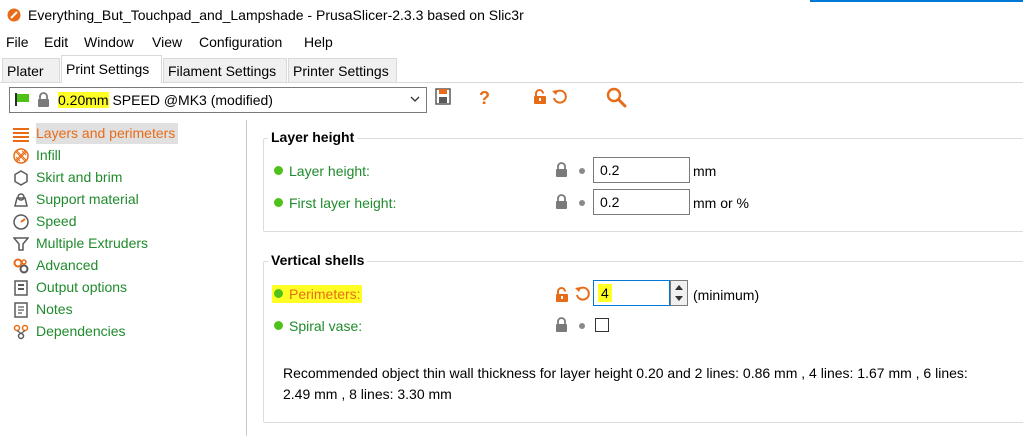  I want to click on notes-icon, so click(21, 310).